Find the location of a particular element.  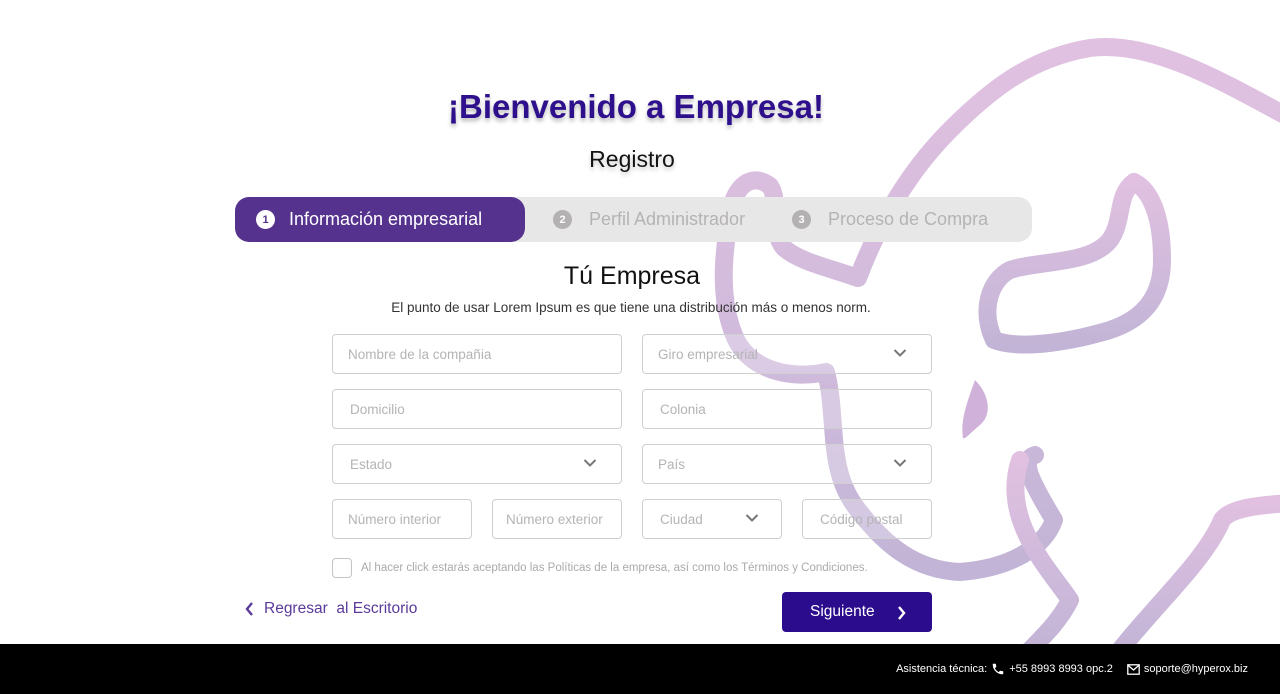

support-phone-number: +55 8993 8993 opc.2 is located at coordinates (1061, 669).